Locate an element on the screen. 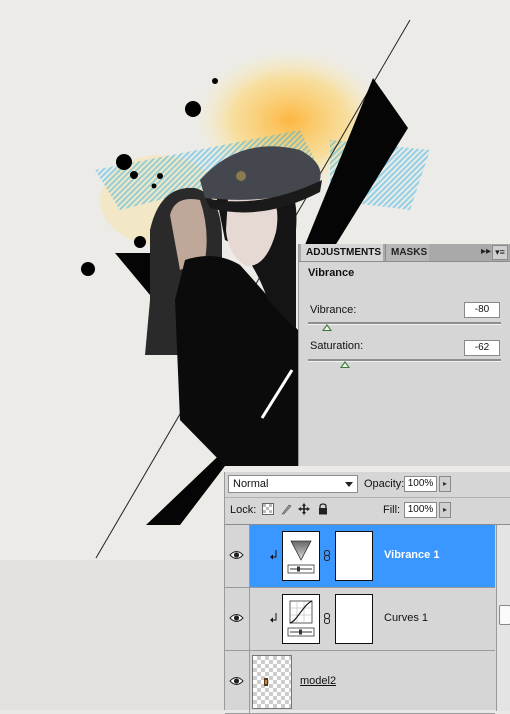 Image resolution: width=510 pixels, height=714 pixels. lock-position-icon is located at coordinates (304, 509).